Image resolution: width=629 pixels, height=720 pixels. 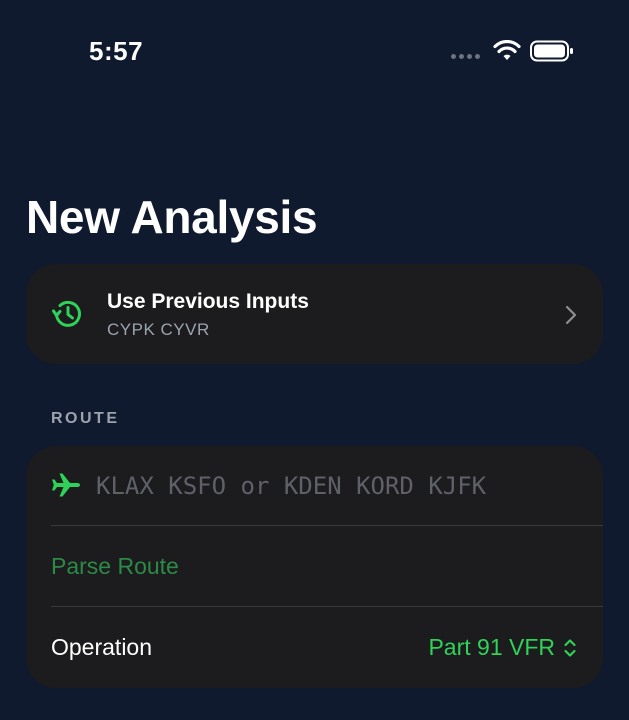 What do you see at coordinates (571, 315) in the screenshot?
I see `chevron-right-icon` at bounding box center [571, 315].